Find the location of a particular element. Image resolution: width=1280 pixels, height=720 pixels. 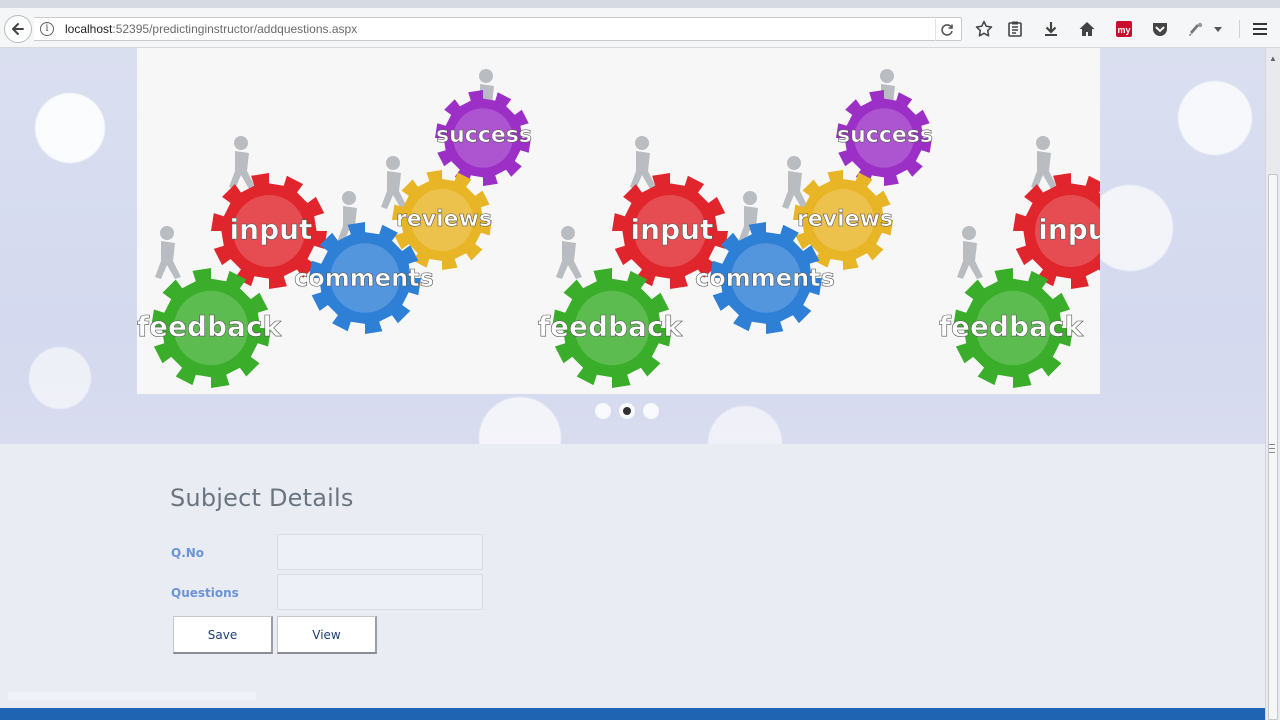

gear-word-1: success is located at coordinates (484, 135).